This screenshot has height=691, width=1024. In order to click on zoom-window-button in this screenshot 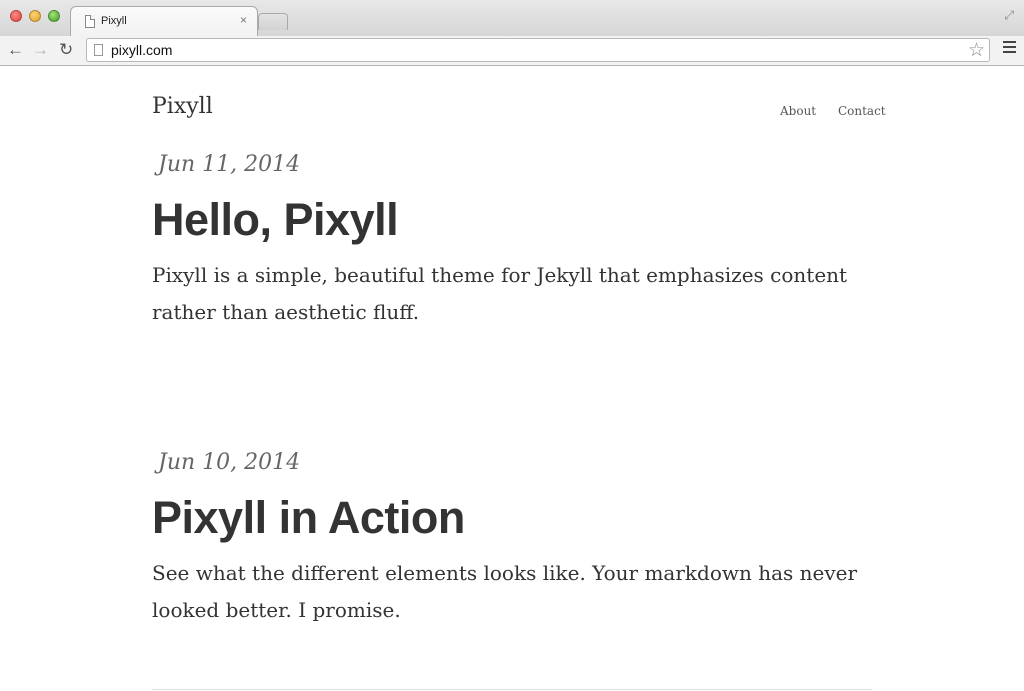, I will do `click(54, 16)`.